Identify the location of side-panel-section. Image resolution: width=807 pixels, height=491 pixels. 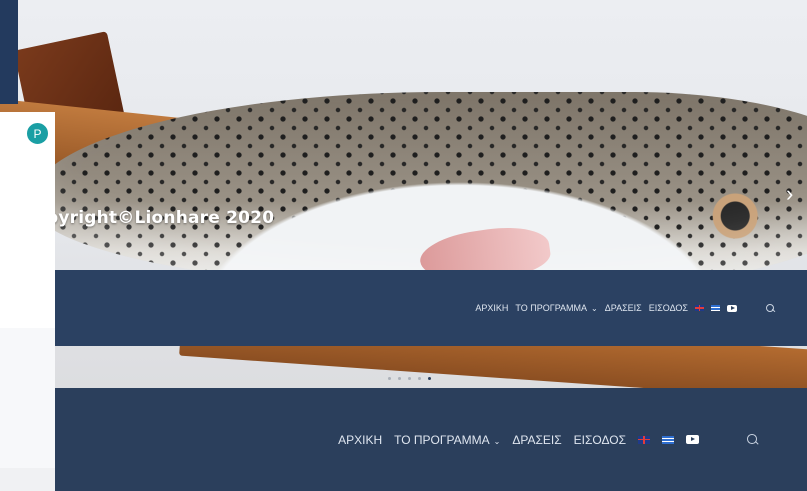
(27, 398).